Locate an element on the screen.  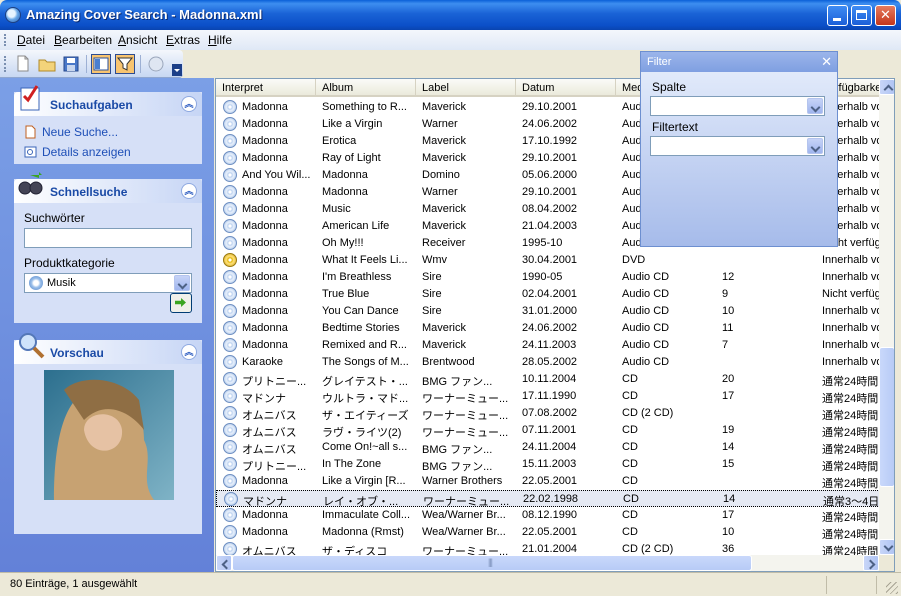
scroll-down-button is located at coordinates (886, 547).